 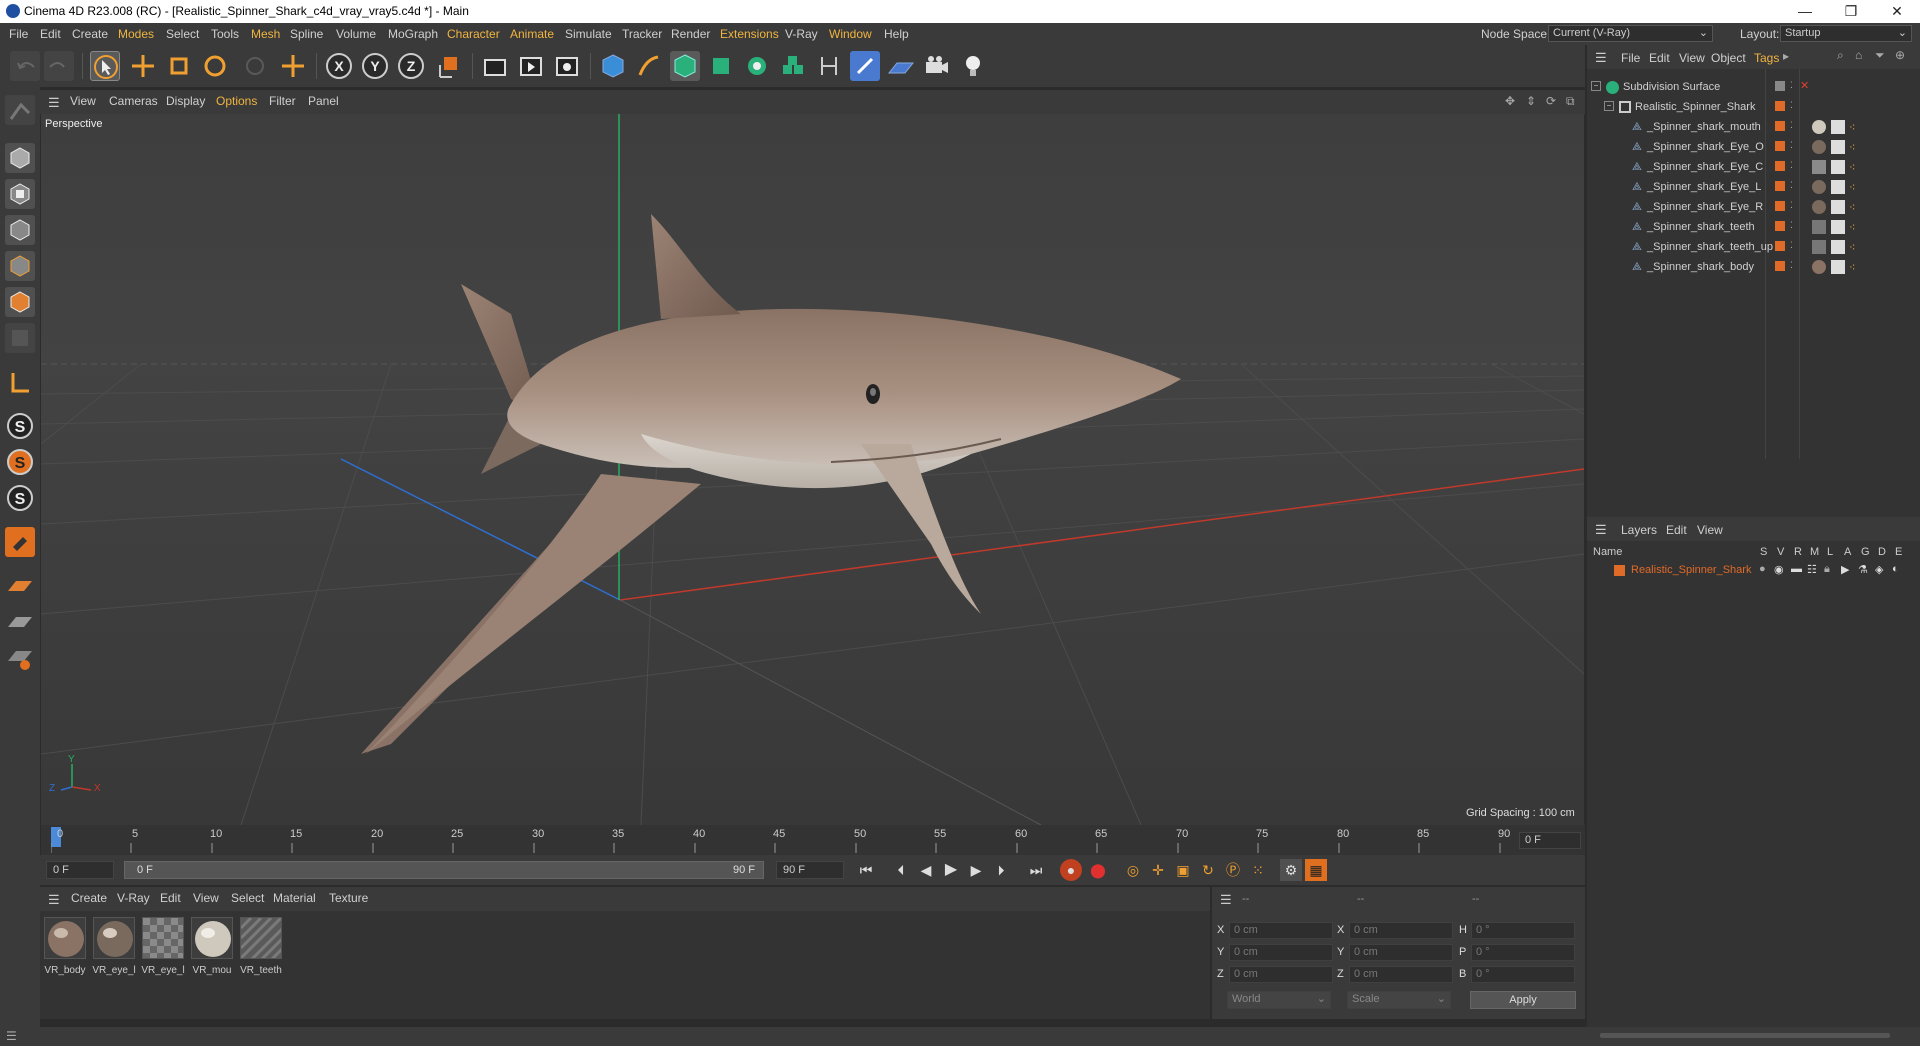 What do you see at coordinates (1851, 11) in the screenshot?
I see `maximize-button: ❐` at bounding box center [1851, 11].